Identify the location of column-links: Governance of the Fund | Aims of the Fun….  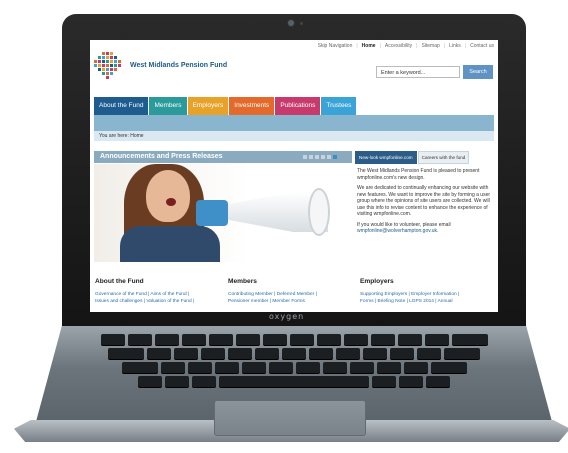
(159, 294).